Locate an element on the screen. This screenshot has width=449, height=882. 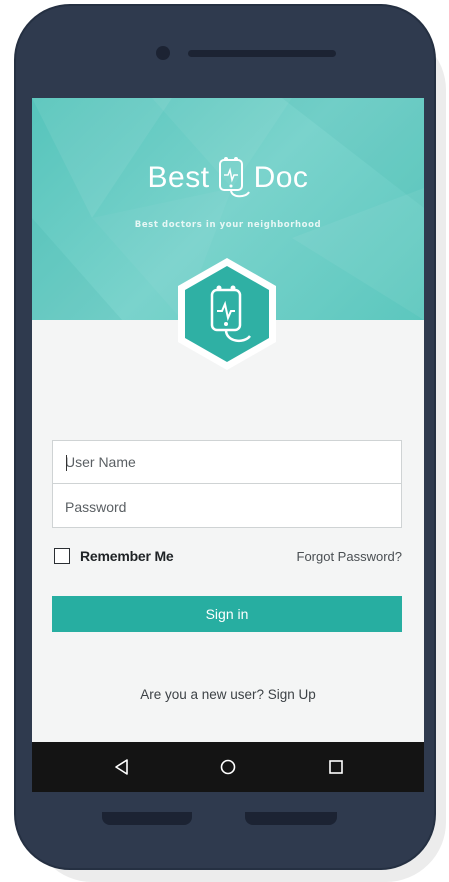
android-nav-bar is located at coordinates (228, 767).